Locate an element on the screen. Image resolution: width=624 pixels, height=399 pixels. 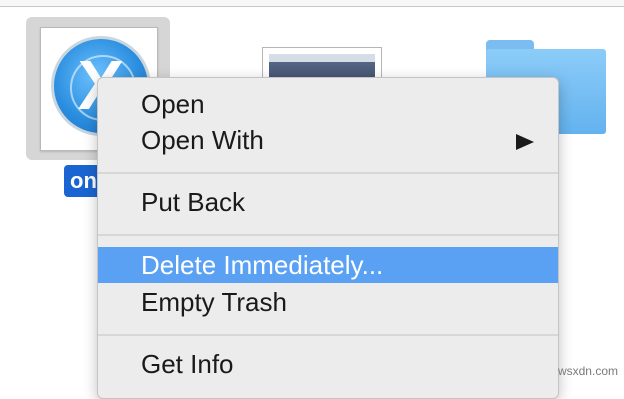
menu-item-get-info: Get Info is located at coordinates (328, 364).